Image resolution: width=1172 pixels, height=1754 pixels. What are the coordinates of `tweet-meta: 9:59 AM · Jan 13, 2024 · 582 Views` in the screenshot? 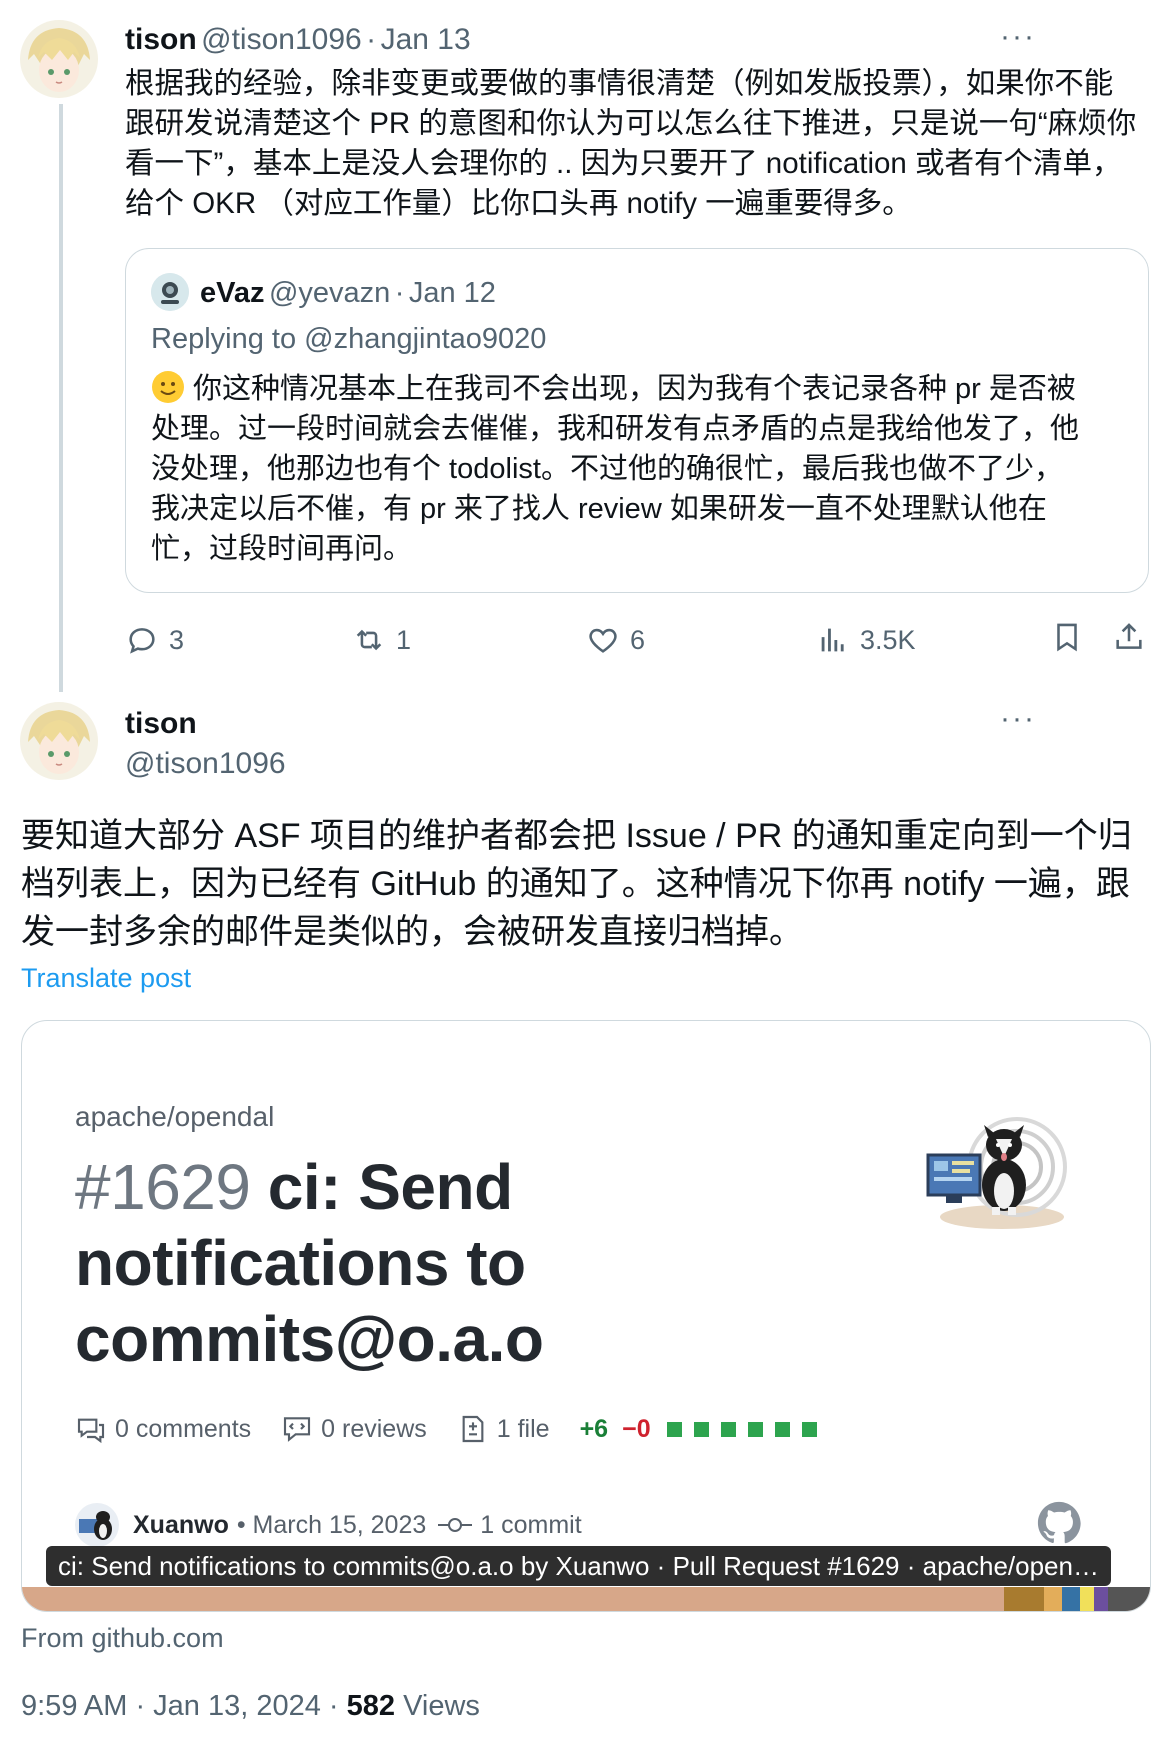 It's located at (250, 1706).